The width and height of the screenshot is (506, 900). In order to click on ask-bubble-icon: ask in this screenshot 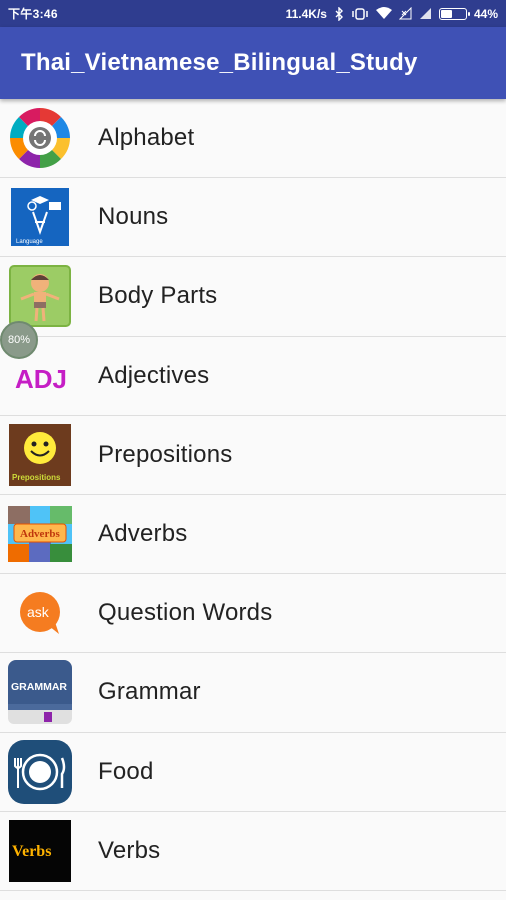, I will do `click(40, 613)`.